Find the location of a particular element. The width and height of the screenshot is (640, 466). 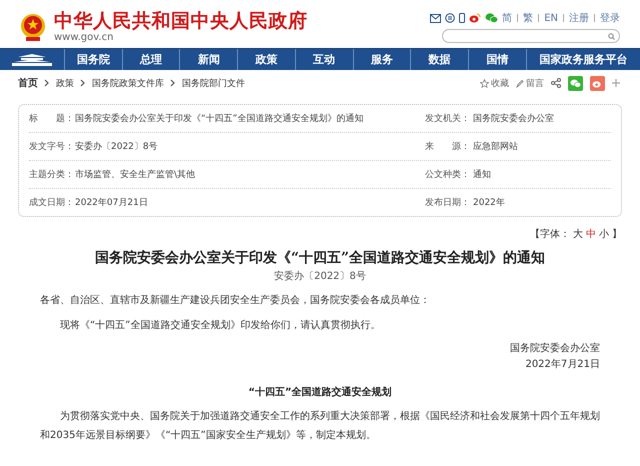

nav-tab: 国情 is located at coordinates (497, 59).